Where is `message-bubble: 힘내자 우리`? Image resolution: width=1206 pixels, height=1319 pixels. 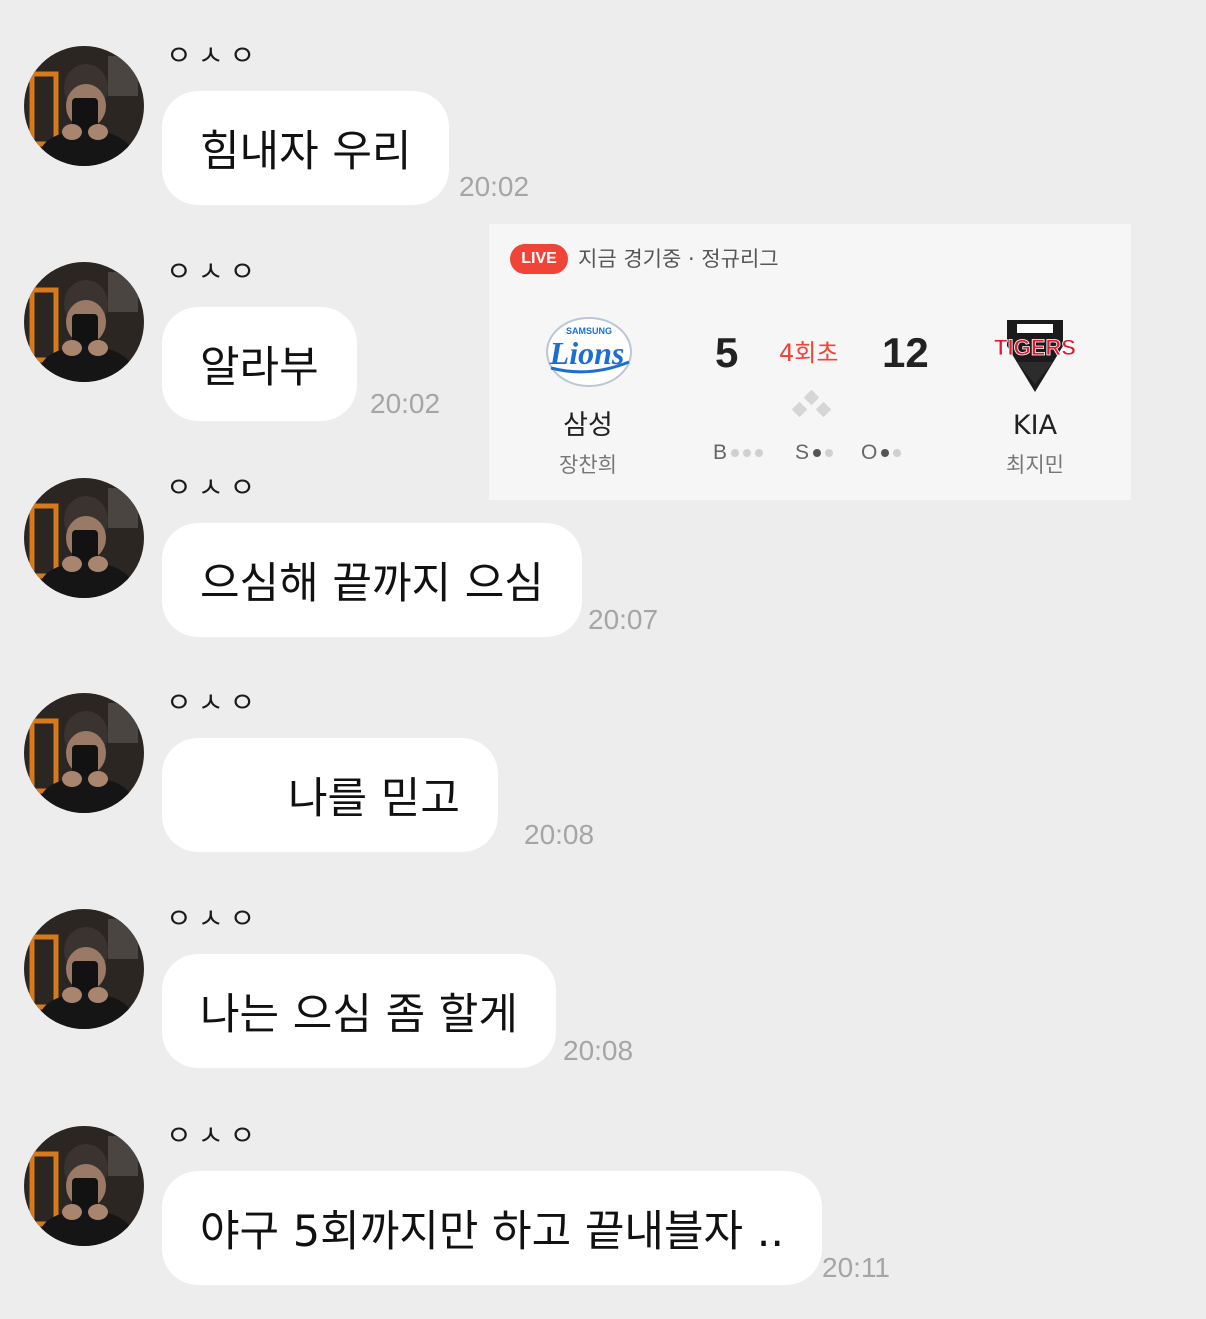
message-bubble: 힘내자 우리 is located at coordinates (306, 148).